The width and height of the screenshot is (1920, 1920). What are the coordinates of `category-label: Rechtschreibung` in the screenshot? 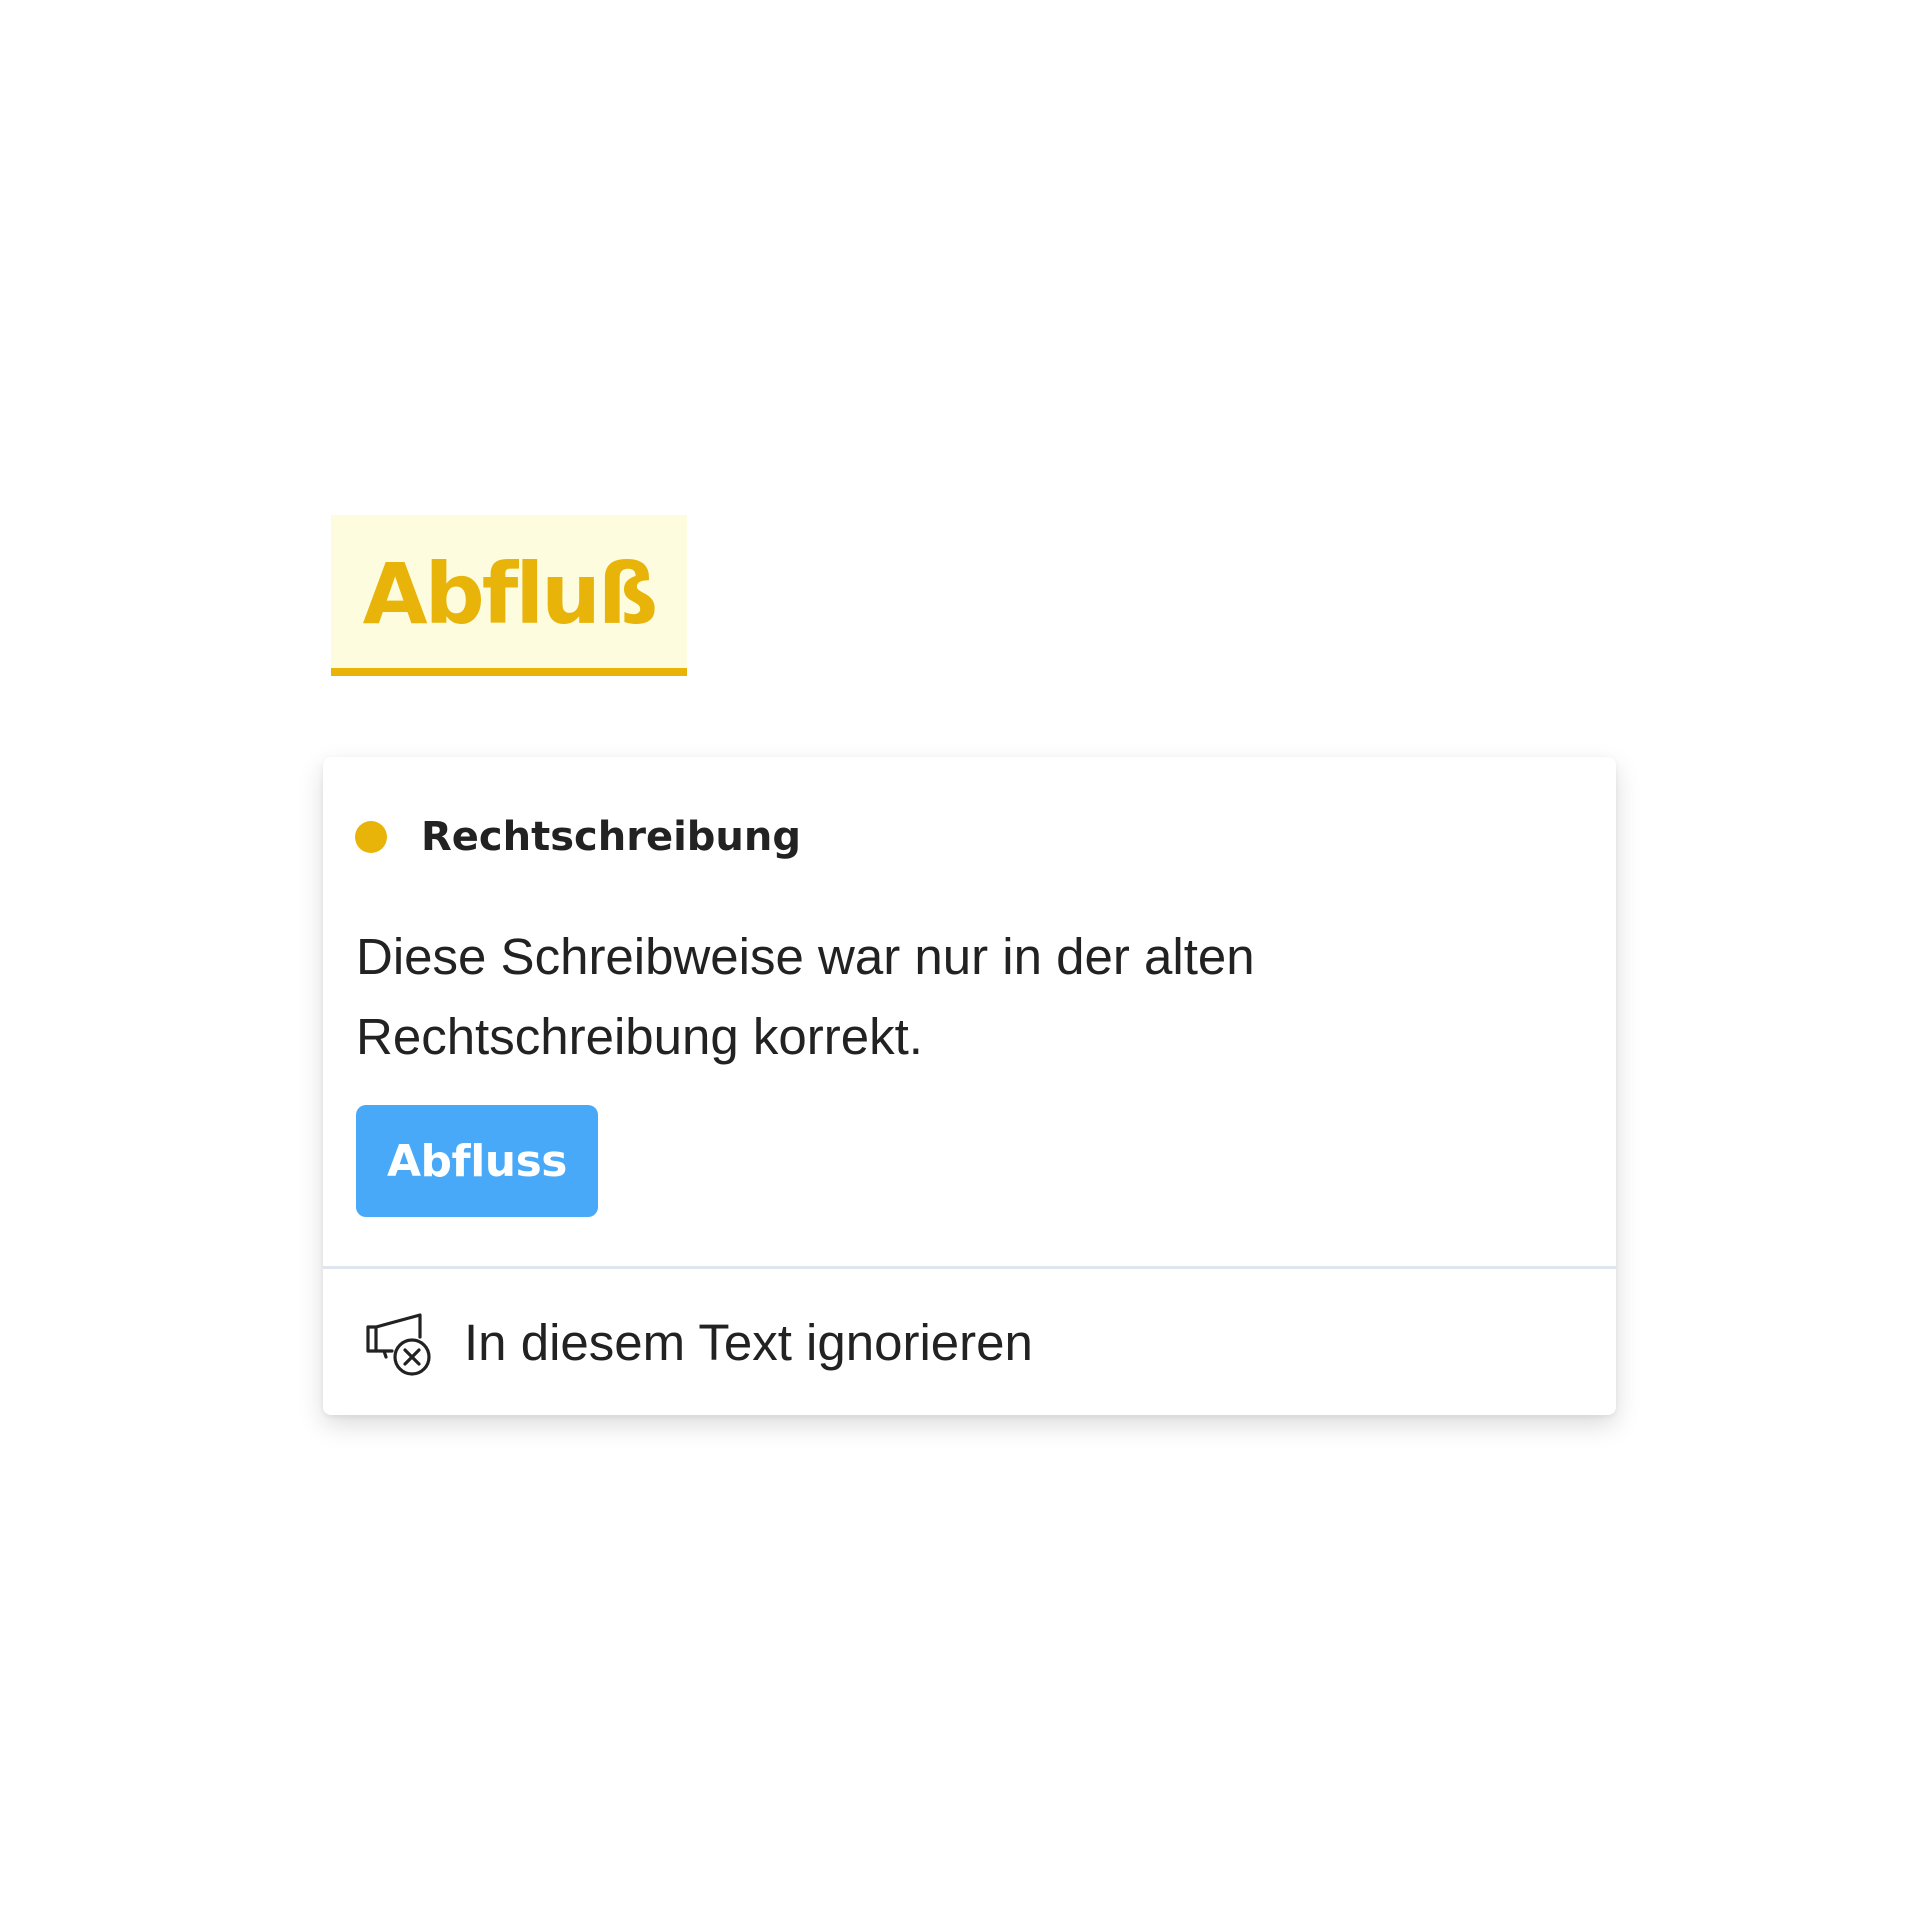 It's located at (611, 837).